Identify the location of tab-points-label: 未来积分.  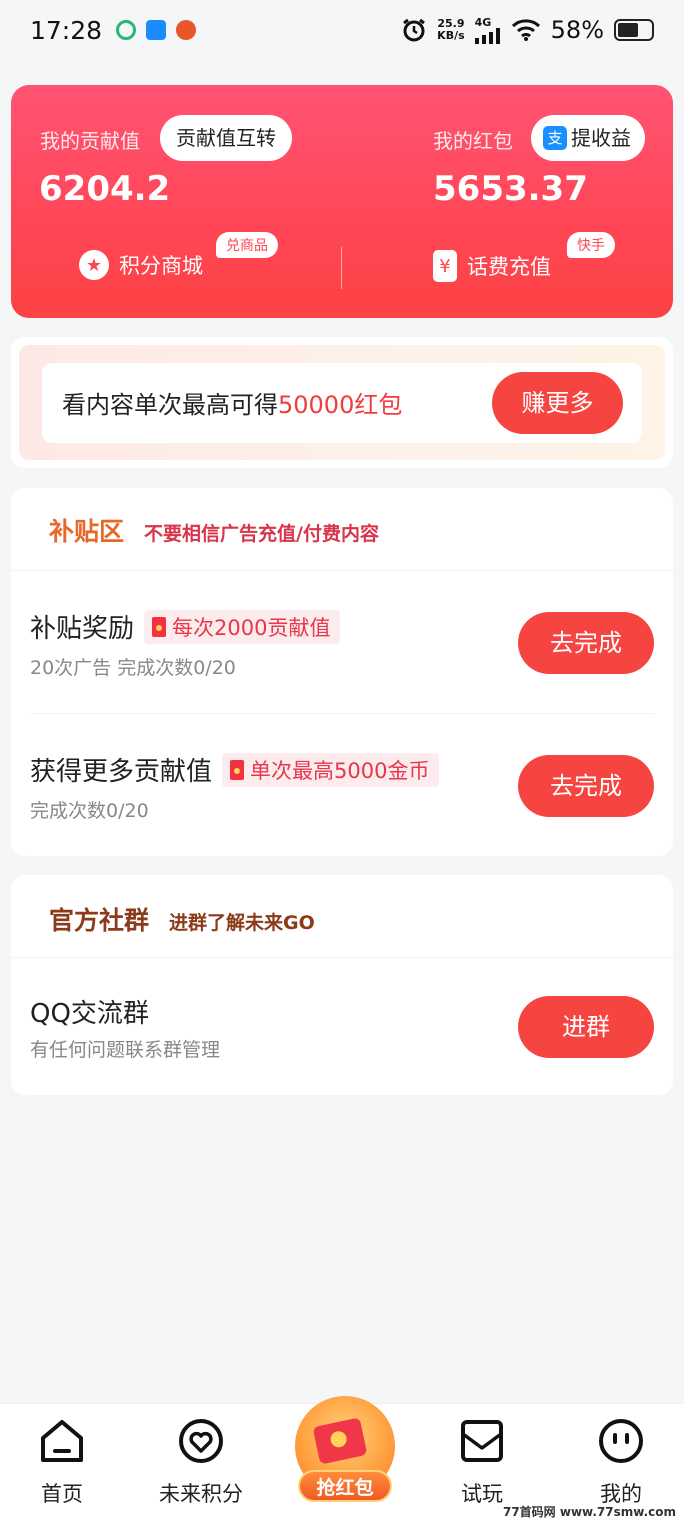
(201, 1494).